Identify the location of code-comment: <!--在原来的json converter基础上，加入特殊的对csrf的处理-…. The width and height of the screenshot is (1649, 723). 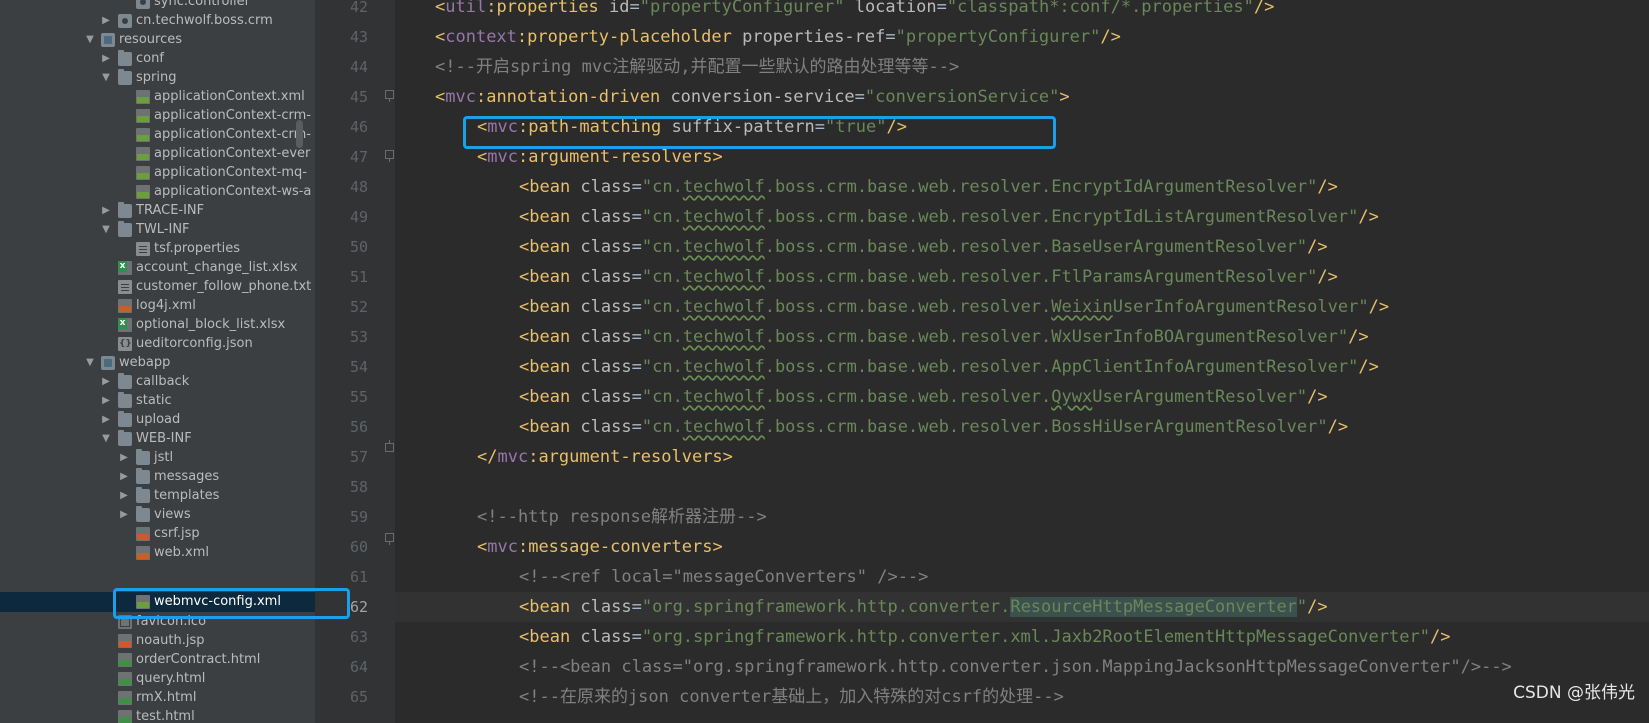
(791, 697).